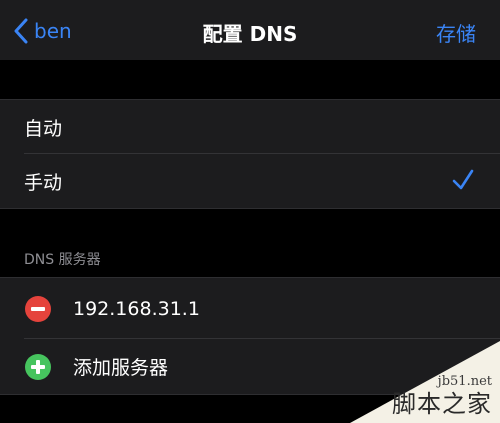 This screenshot has width=500, height=423. I want to click on minus-circle-icon, so click(38, 308).